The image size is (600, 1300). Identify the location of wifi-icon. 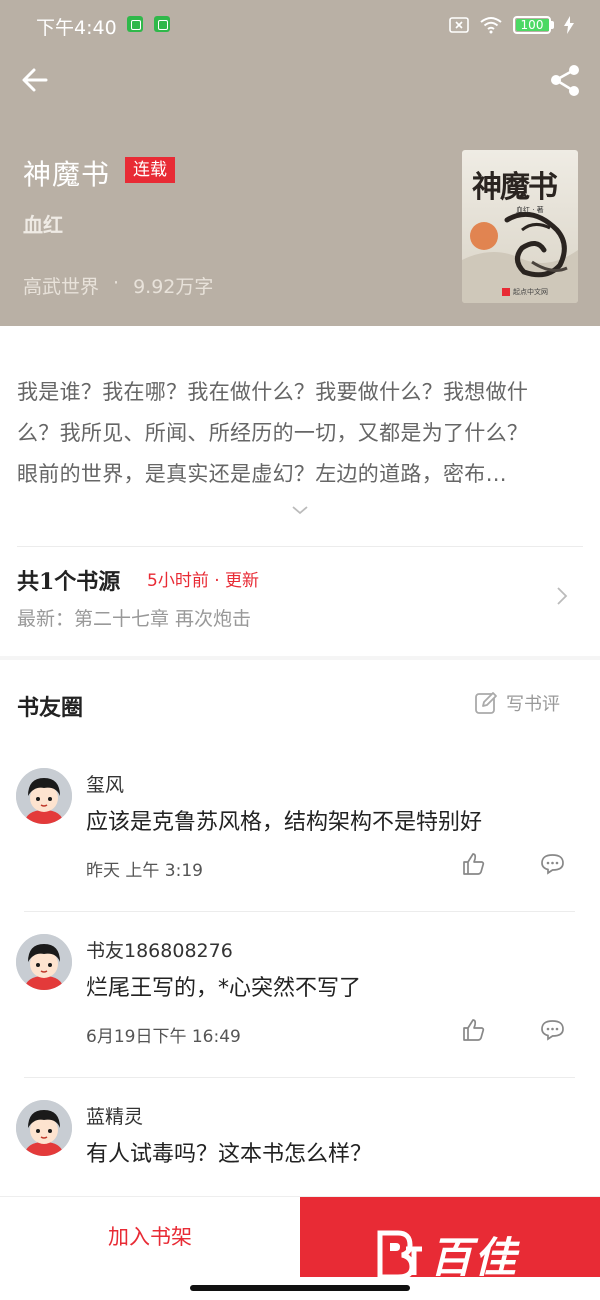
(491, 25).